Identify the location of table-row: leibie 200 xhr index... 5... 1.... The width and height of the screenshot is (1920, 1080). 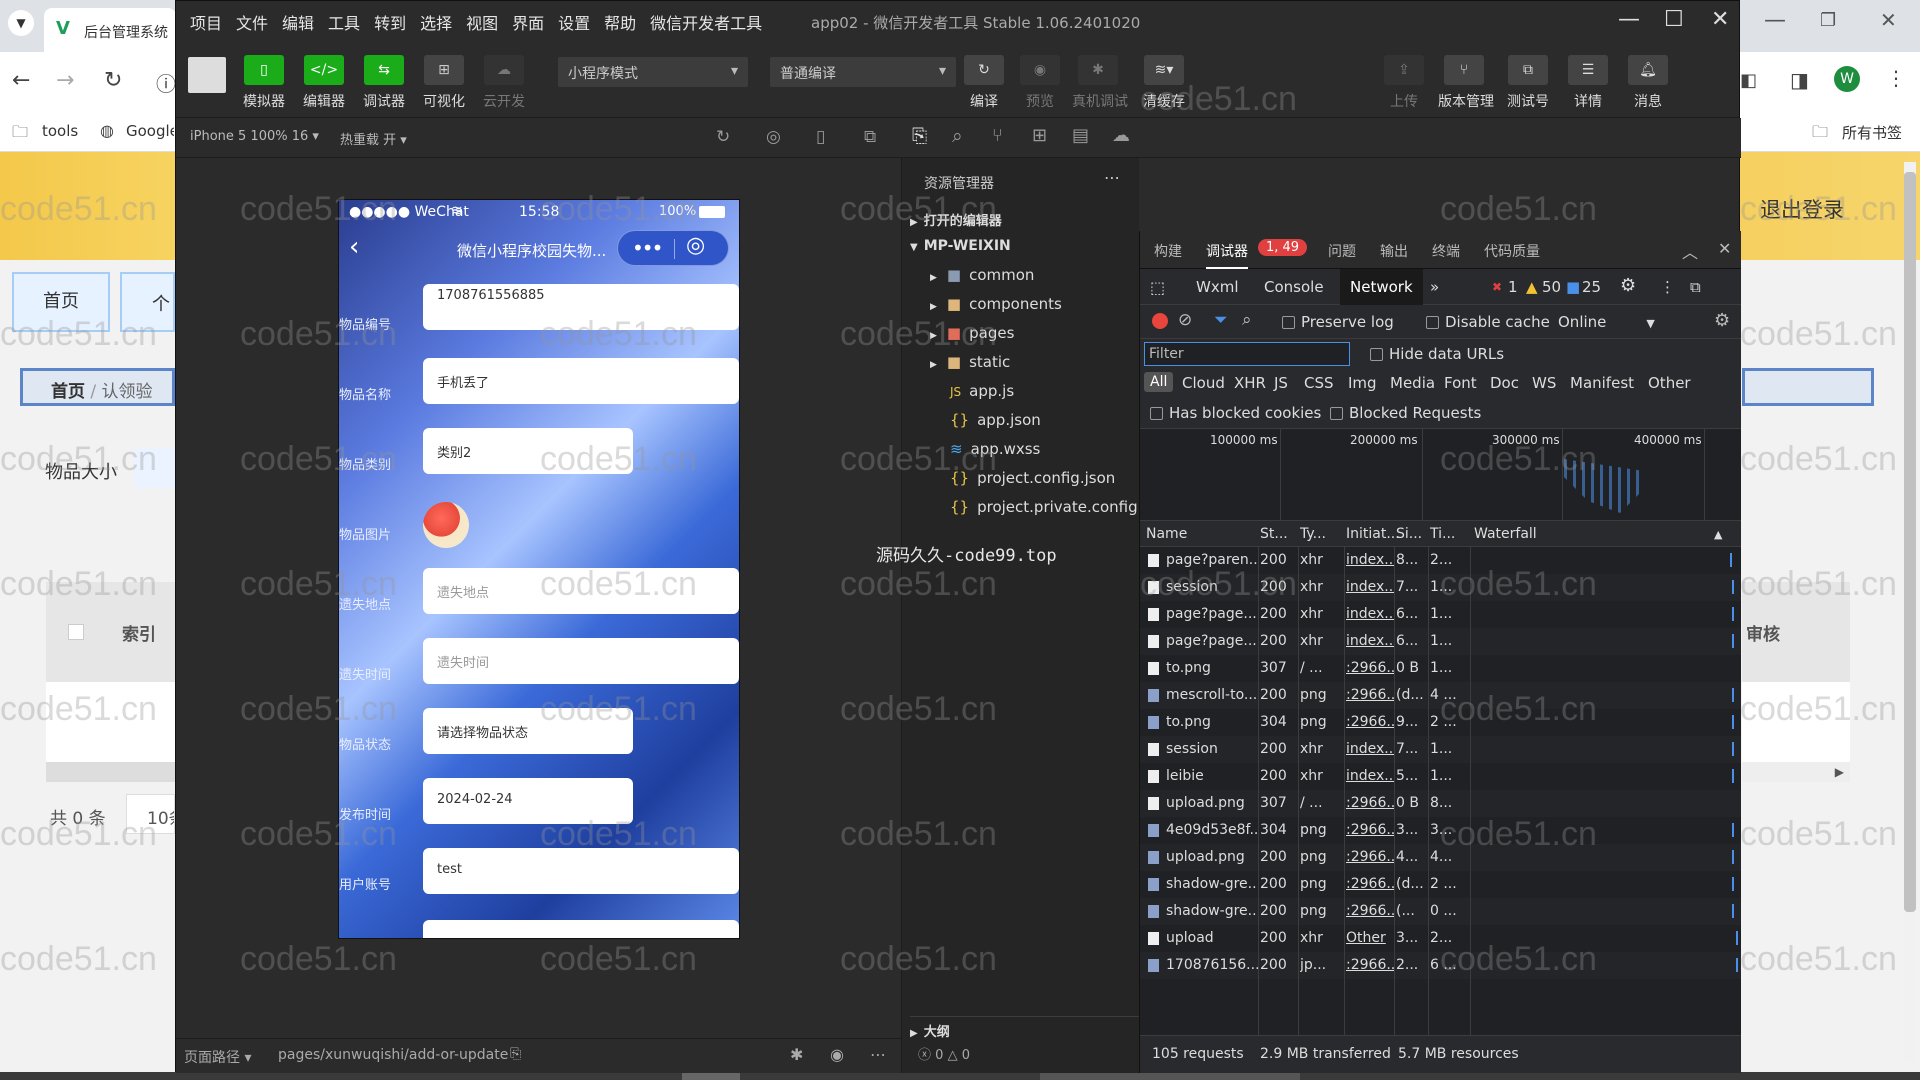
(1440, 776).